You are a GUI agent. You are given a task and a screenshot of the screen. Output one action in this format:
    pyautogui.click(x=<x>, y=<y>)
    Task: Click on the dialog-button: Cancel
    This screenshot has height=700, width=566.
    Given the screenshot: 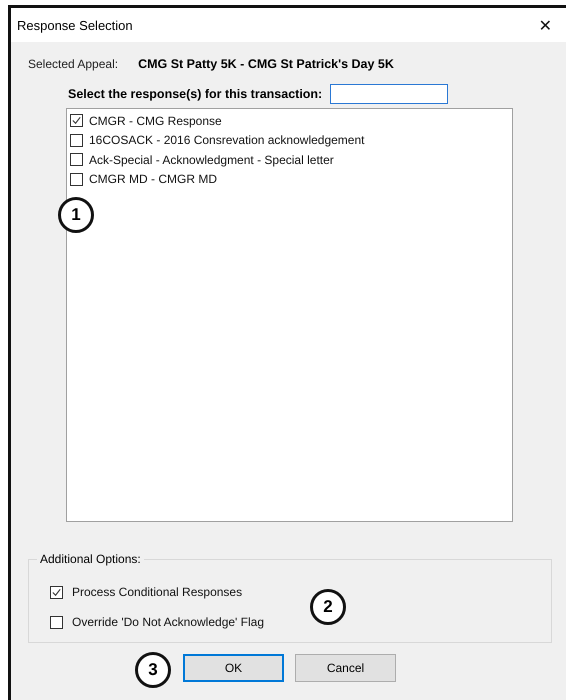 What is the action you would take?
    pyautogui.click(x=345, y=668)
    